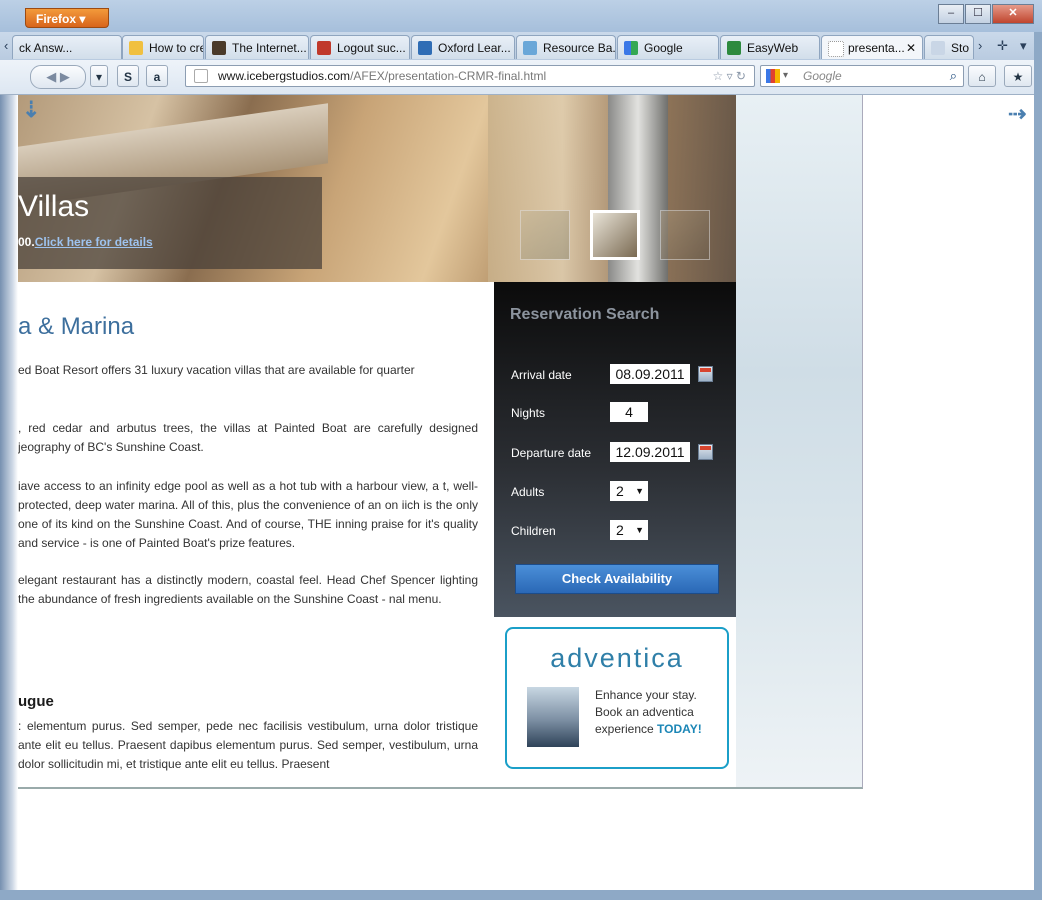 The width and height of the screenshot is (1042, 900). Describe the element at coordinates (31, 109) in the screenshot. I see `decorative-arrow-left-icon: ⇣` at that location.